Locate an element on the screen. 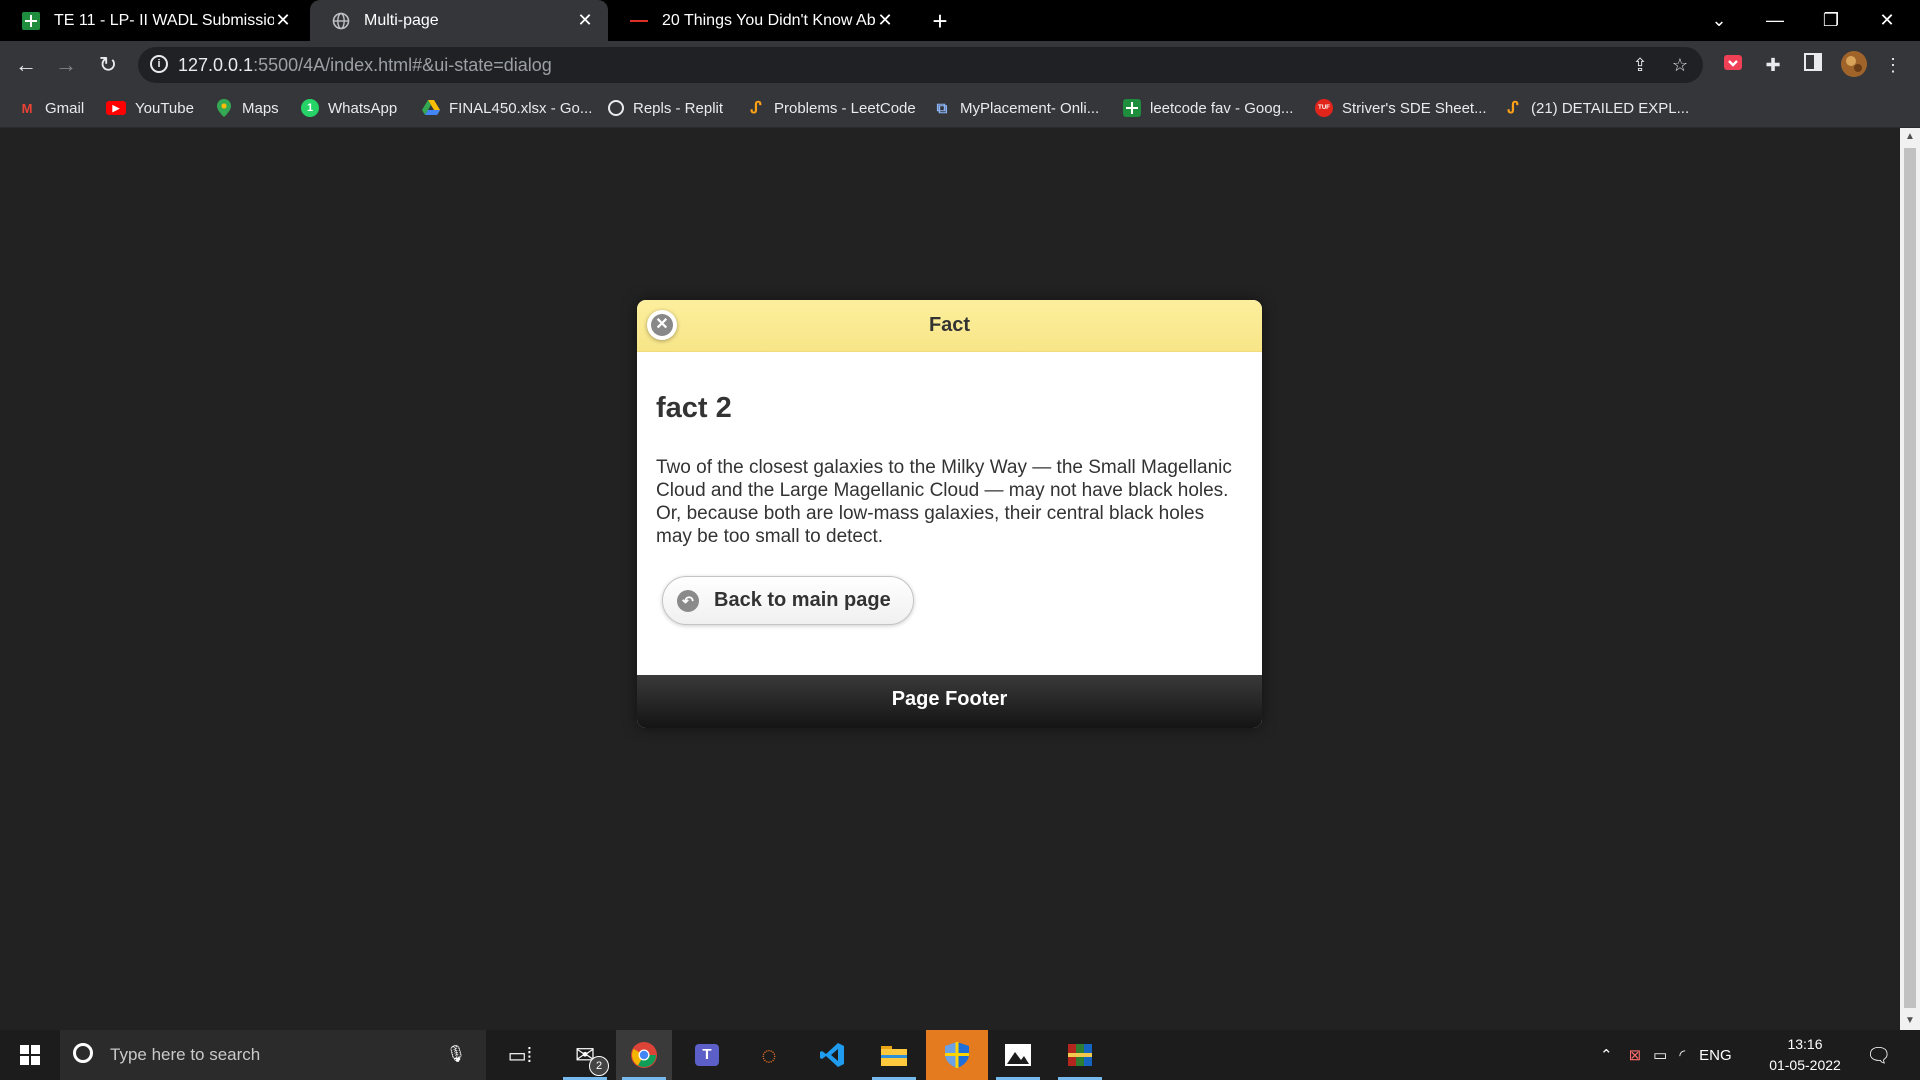  maps-icon is located at coordinates (224, 108).